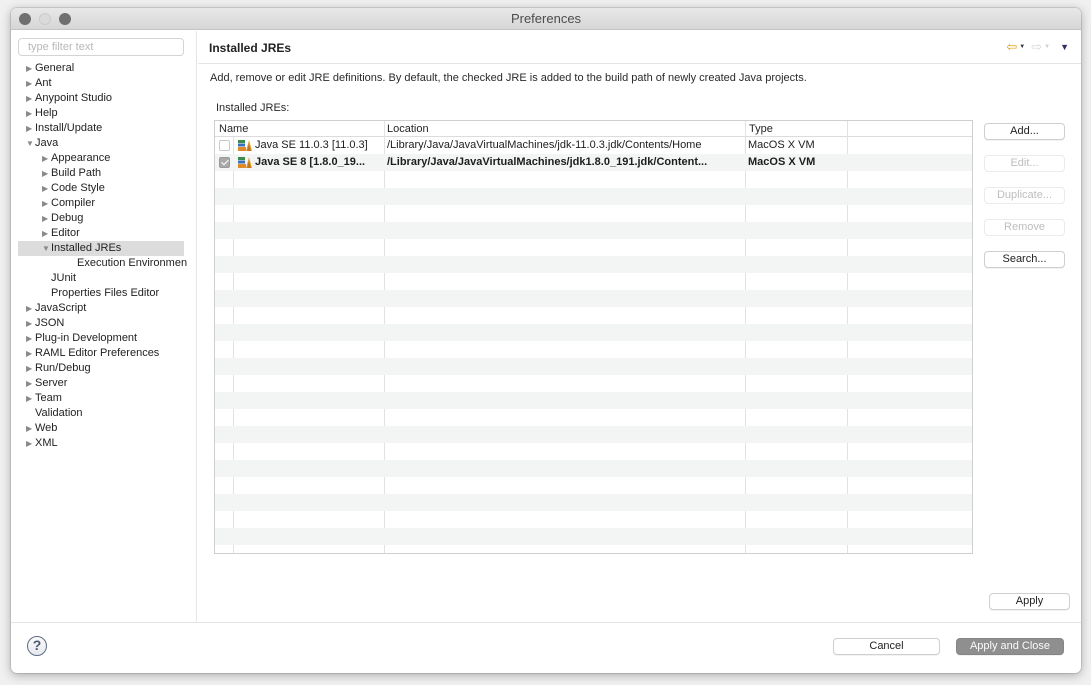 Image resolution: width=1091 pixels, height=685 pixels. Describe the element at coordinates (76, 173) in the screenshot. I see `tree-item-label: Build Path` at that location.